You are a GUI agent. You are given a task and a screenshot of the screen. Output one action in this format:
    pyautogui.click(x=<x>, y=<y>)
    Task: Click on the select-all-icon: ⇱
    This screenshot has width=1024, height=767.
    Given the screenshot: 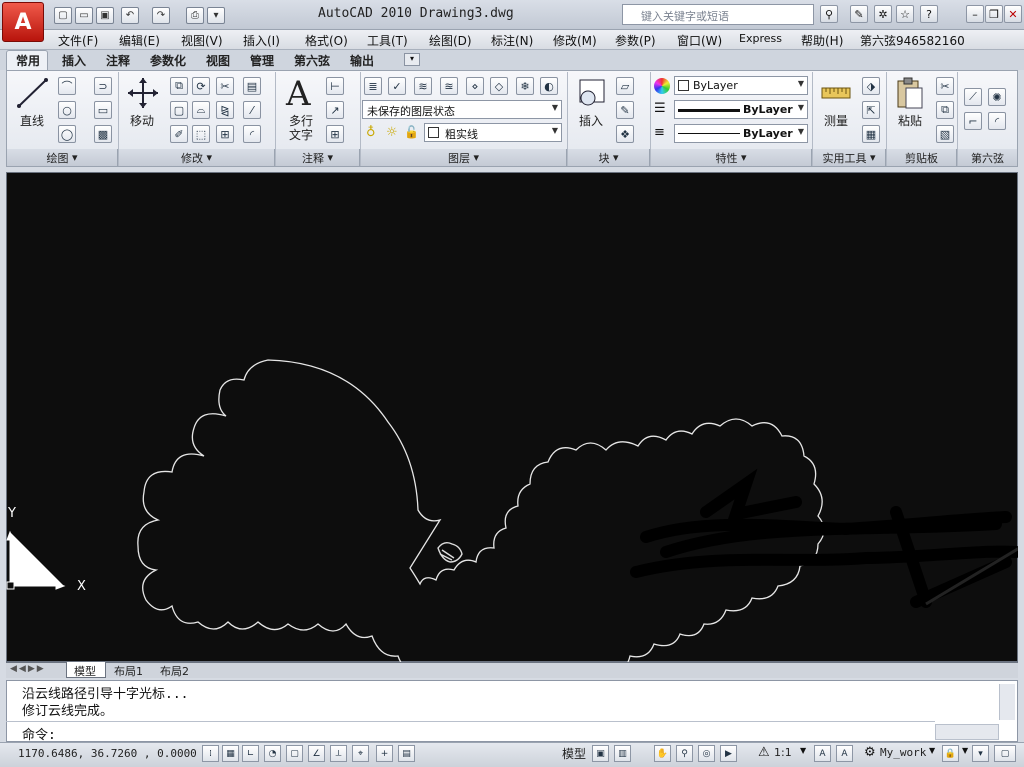 What is the action you would take?
    pyautogui.click(x=871, y=110)
    